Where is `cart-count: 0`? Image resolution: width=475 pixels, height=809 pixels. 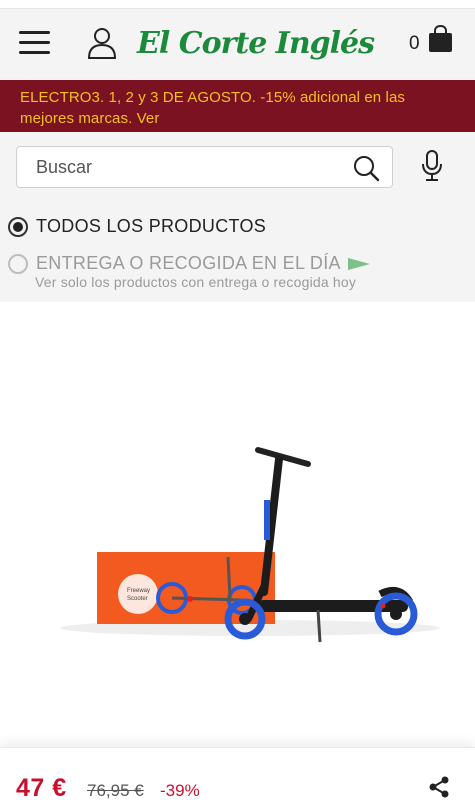 cart-count: 0 is located at coordinates (414, 43).